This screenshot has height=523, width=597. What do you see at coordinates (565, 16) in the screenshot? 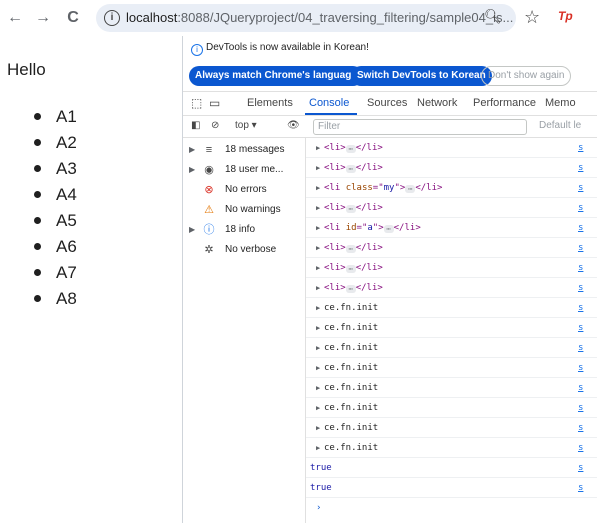
I see `extension-icon: Tp` at bounding box center [565, 16].